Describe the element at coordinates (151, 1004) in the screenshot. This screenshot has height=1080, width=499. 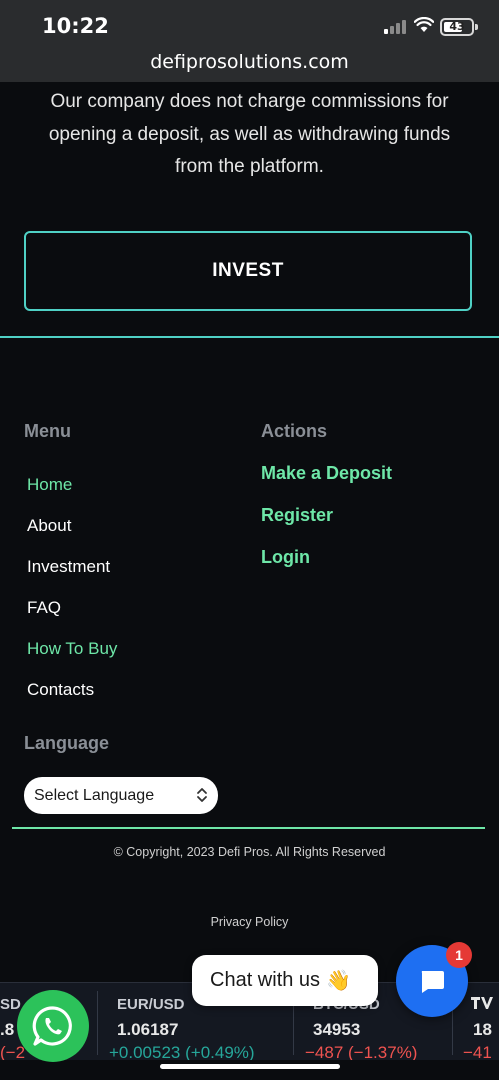
I see `ticker-symbol: EUR/USD` at that location.